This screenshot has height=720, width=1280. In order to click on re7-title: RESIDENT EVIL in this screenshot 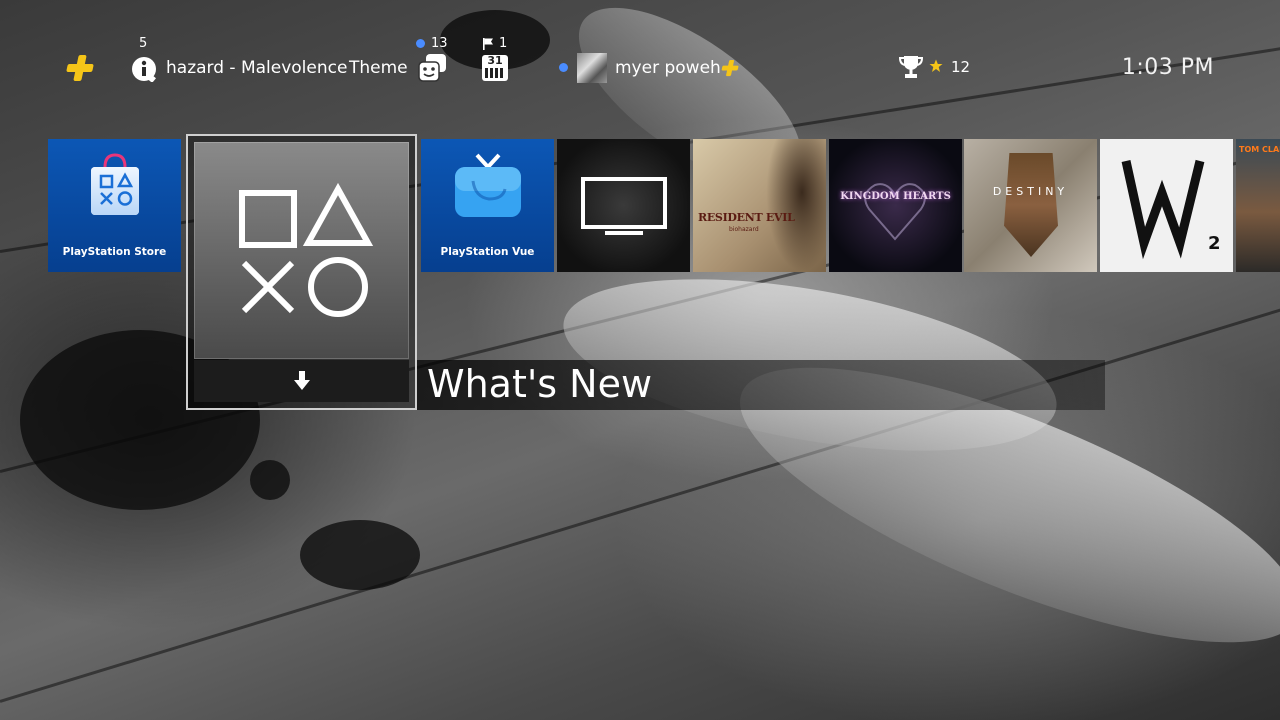, I will do `click(746, 217)`.